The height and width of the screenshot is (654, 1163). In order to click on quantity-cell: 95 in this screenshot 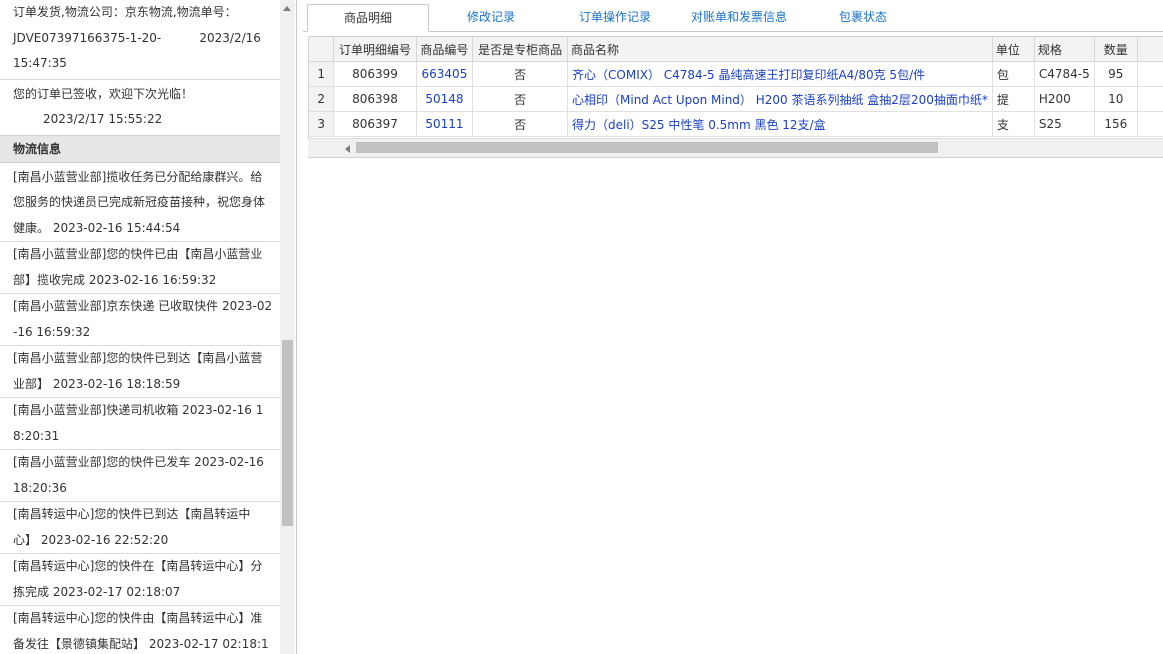, I will do `click(1116, 74)`.